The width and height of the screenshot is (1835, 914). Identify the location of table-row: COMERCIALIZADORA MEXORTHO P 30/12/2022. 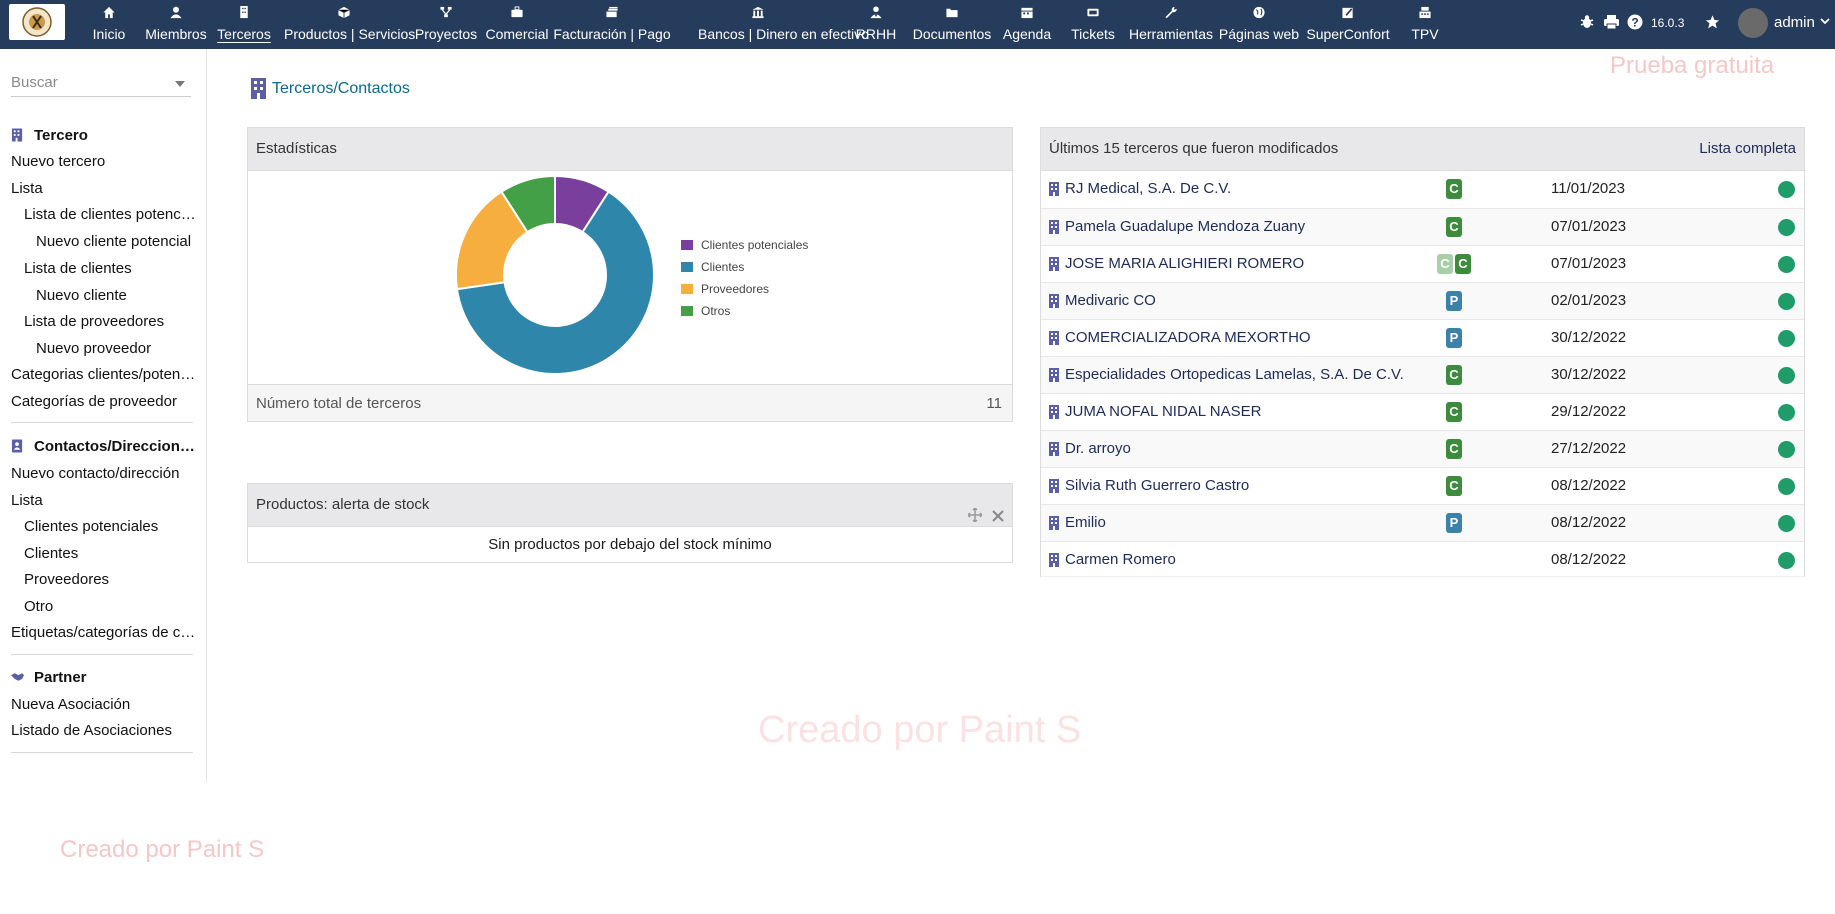
(1422, 337).